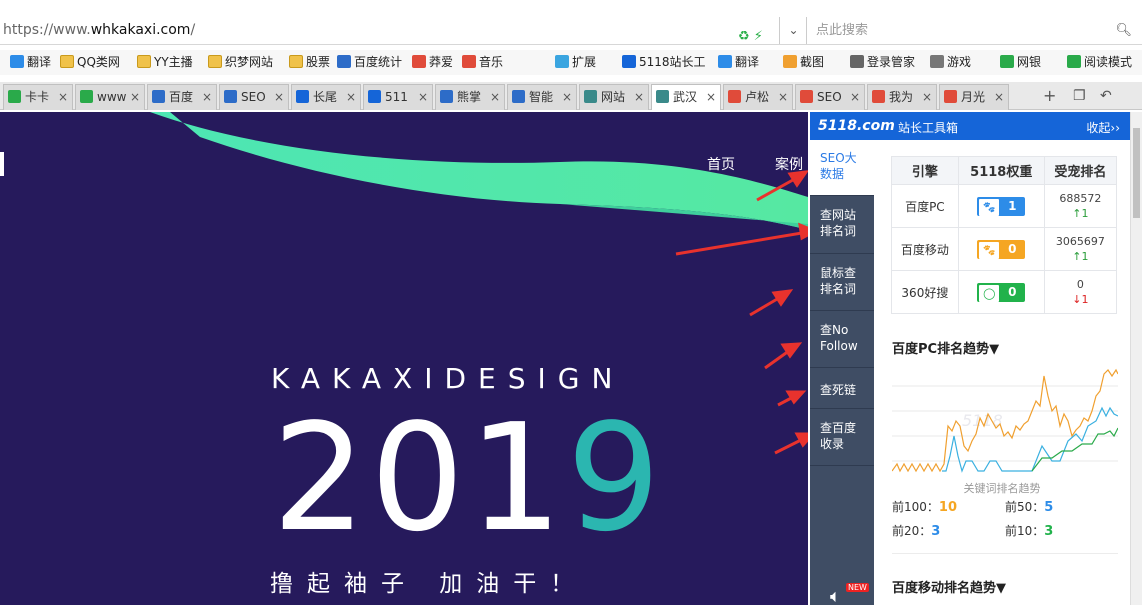  What do you see at coordinates (1106, 96) in the screenshot?
I see `undo-close-icon: ↶` at bounding box center [1106, 96].